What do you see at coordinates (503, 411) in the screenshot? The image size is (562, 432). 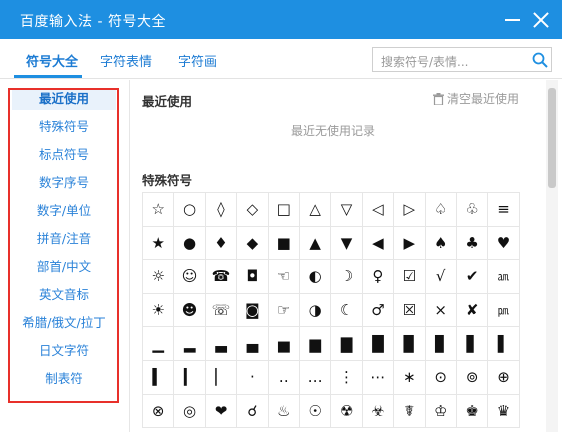 I see `symbol-cell: ♛` at bounding box center [503, 411].